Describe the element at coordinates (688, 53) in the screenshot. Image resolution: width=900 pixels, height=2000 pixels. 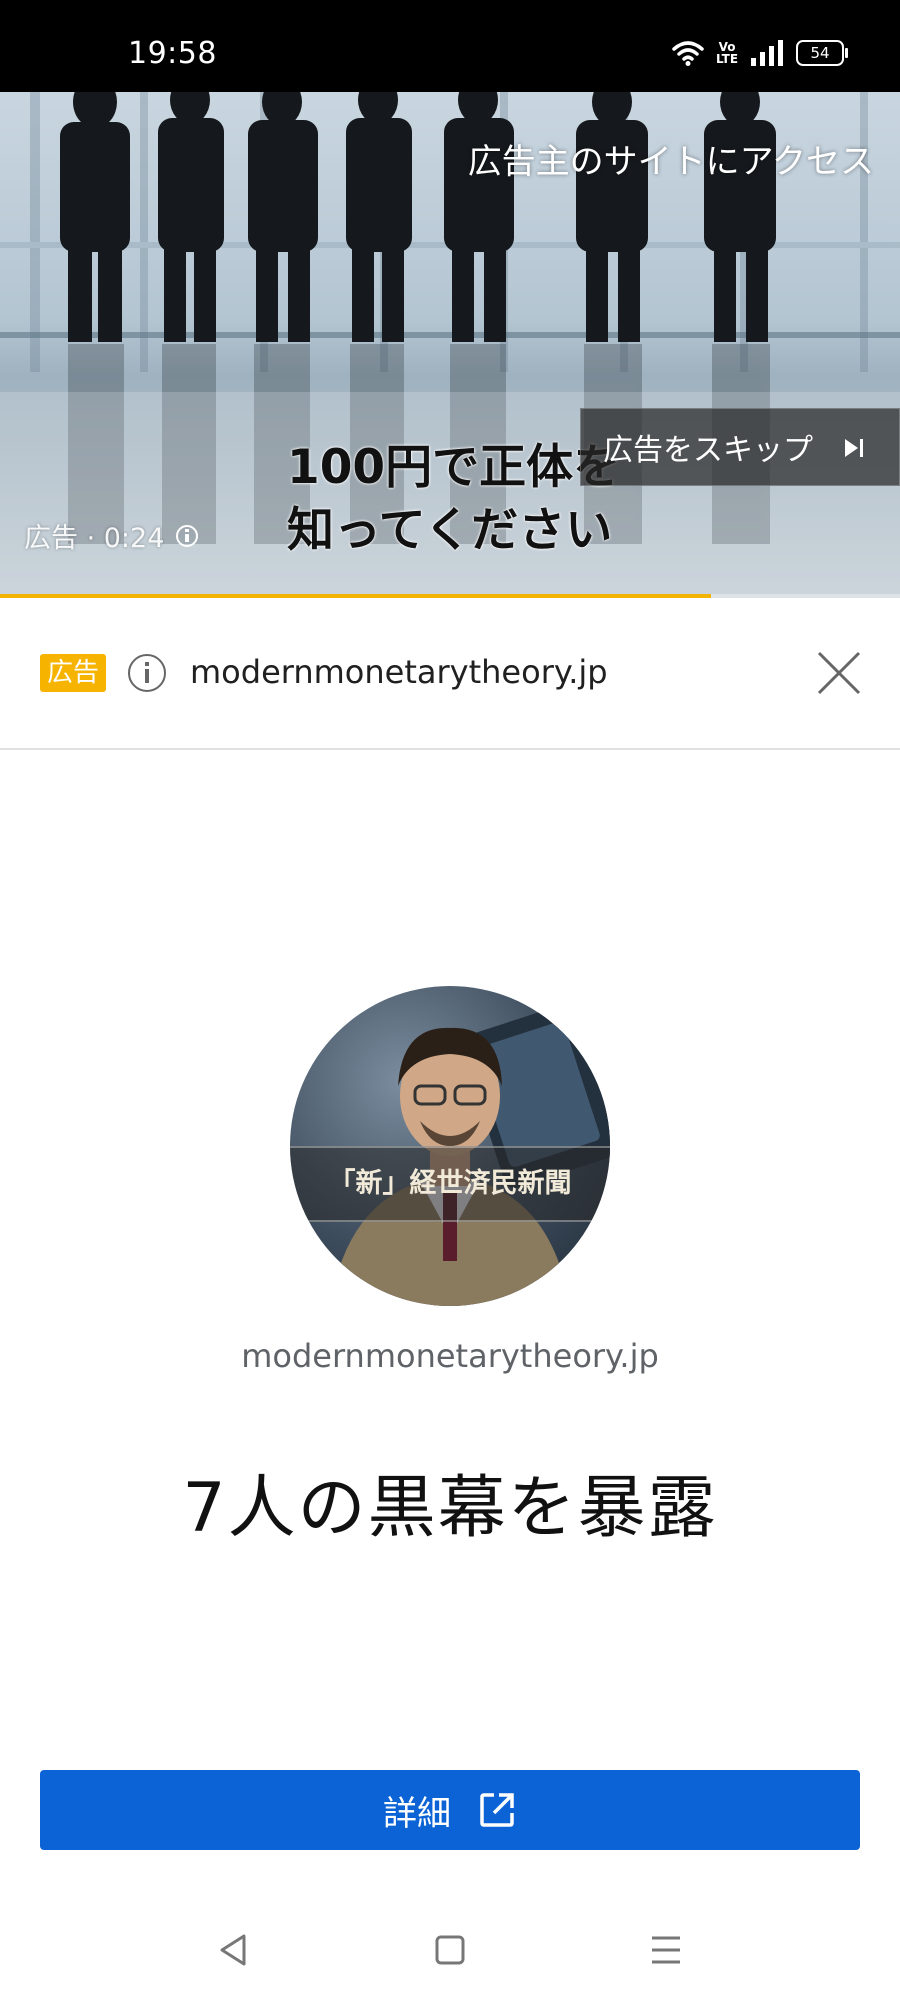
I see `wifi-icon` at that location.